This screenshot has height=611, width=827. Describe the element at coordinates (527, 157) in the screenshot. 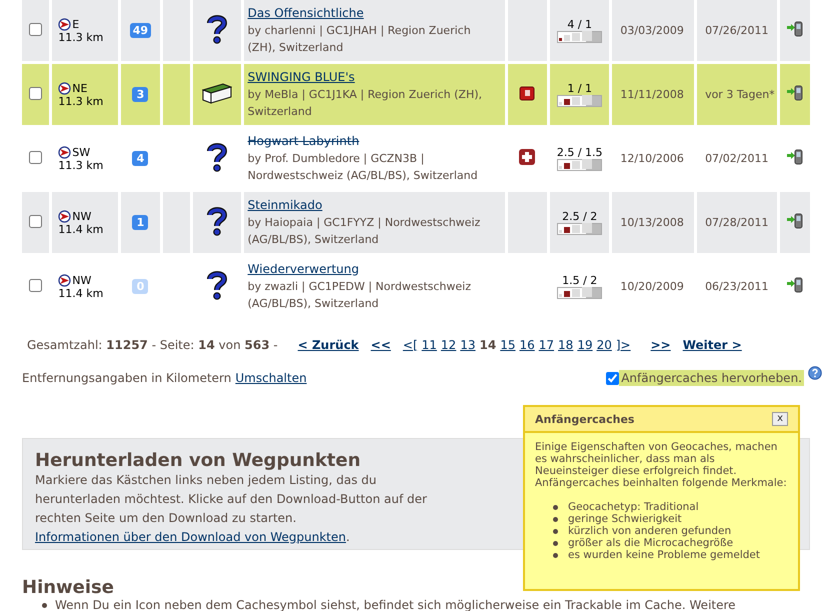

I see `cross-icon` at that location.